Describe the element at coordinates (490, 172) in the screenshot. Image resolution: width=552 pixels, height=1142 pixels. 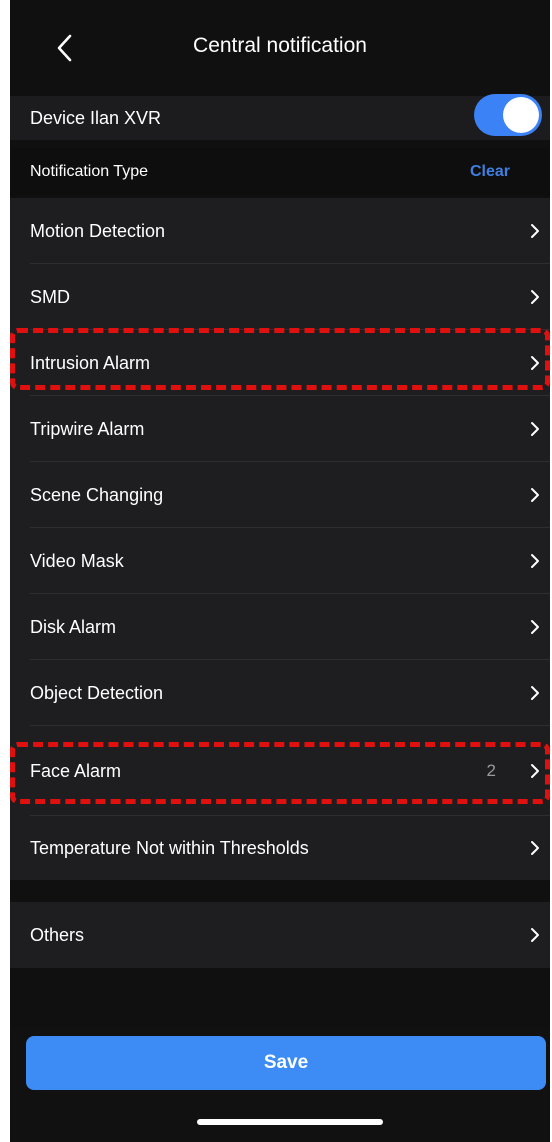
I see `clear-button: Clear` at that location.